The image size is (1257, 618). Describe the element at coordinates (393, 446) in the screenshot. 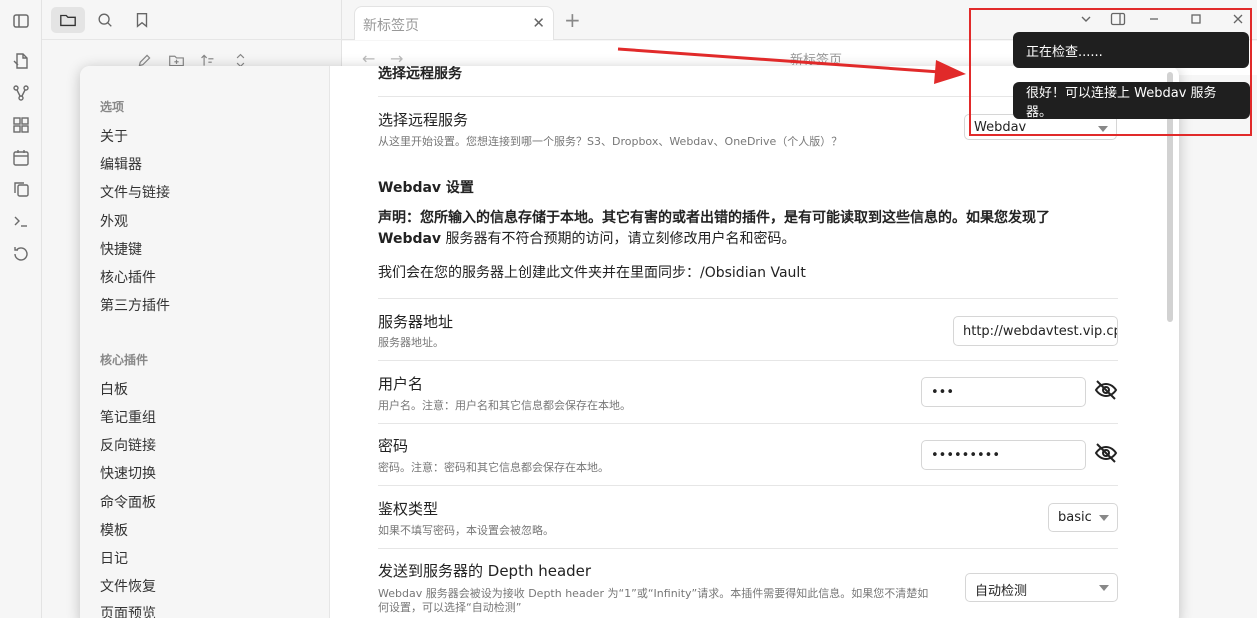

I see `password-label: 密码` at that location.